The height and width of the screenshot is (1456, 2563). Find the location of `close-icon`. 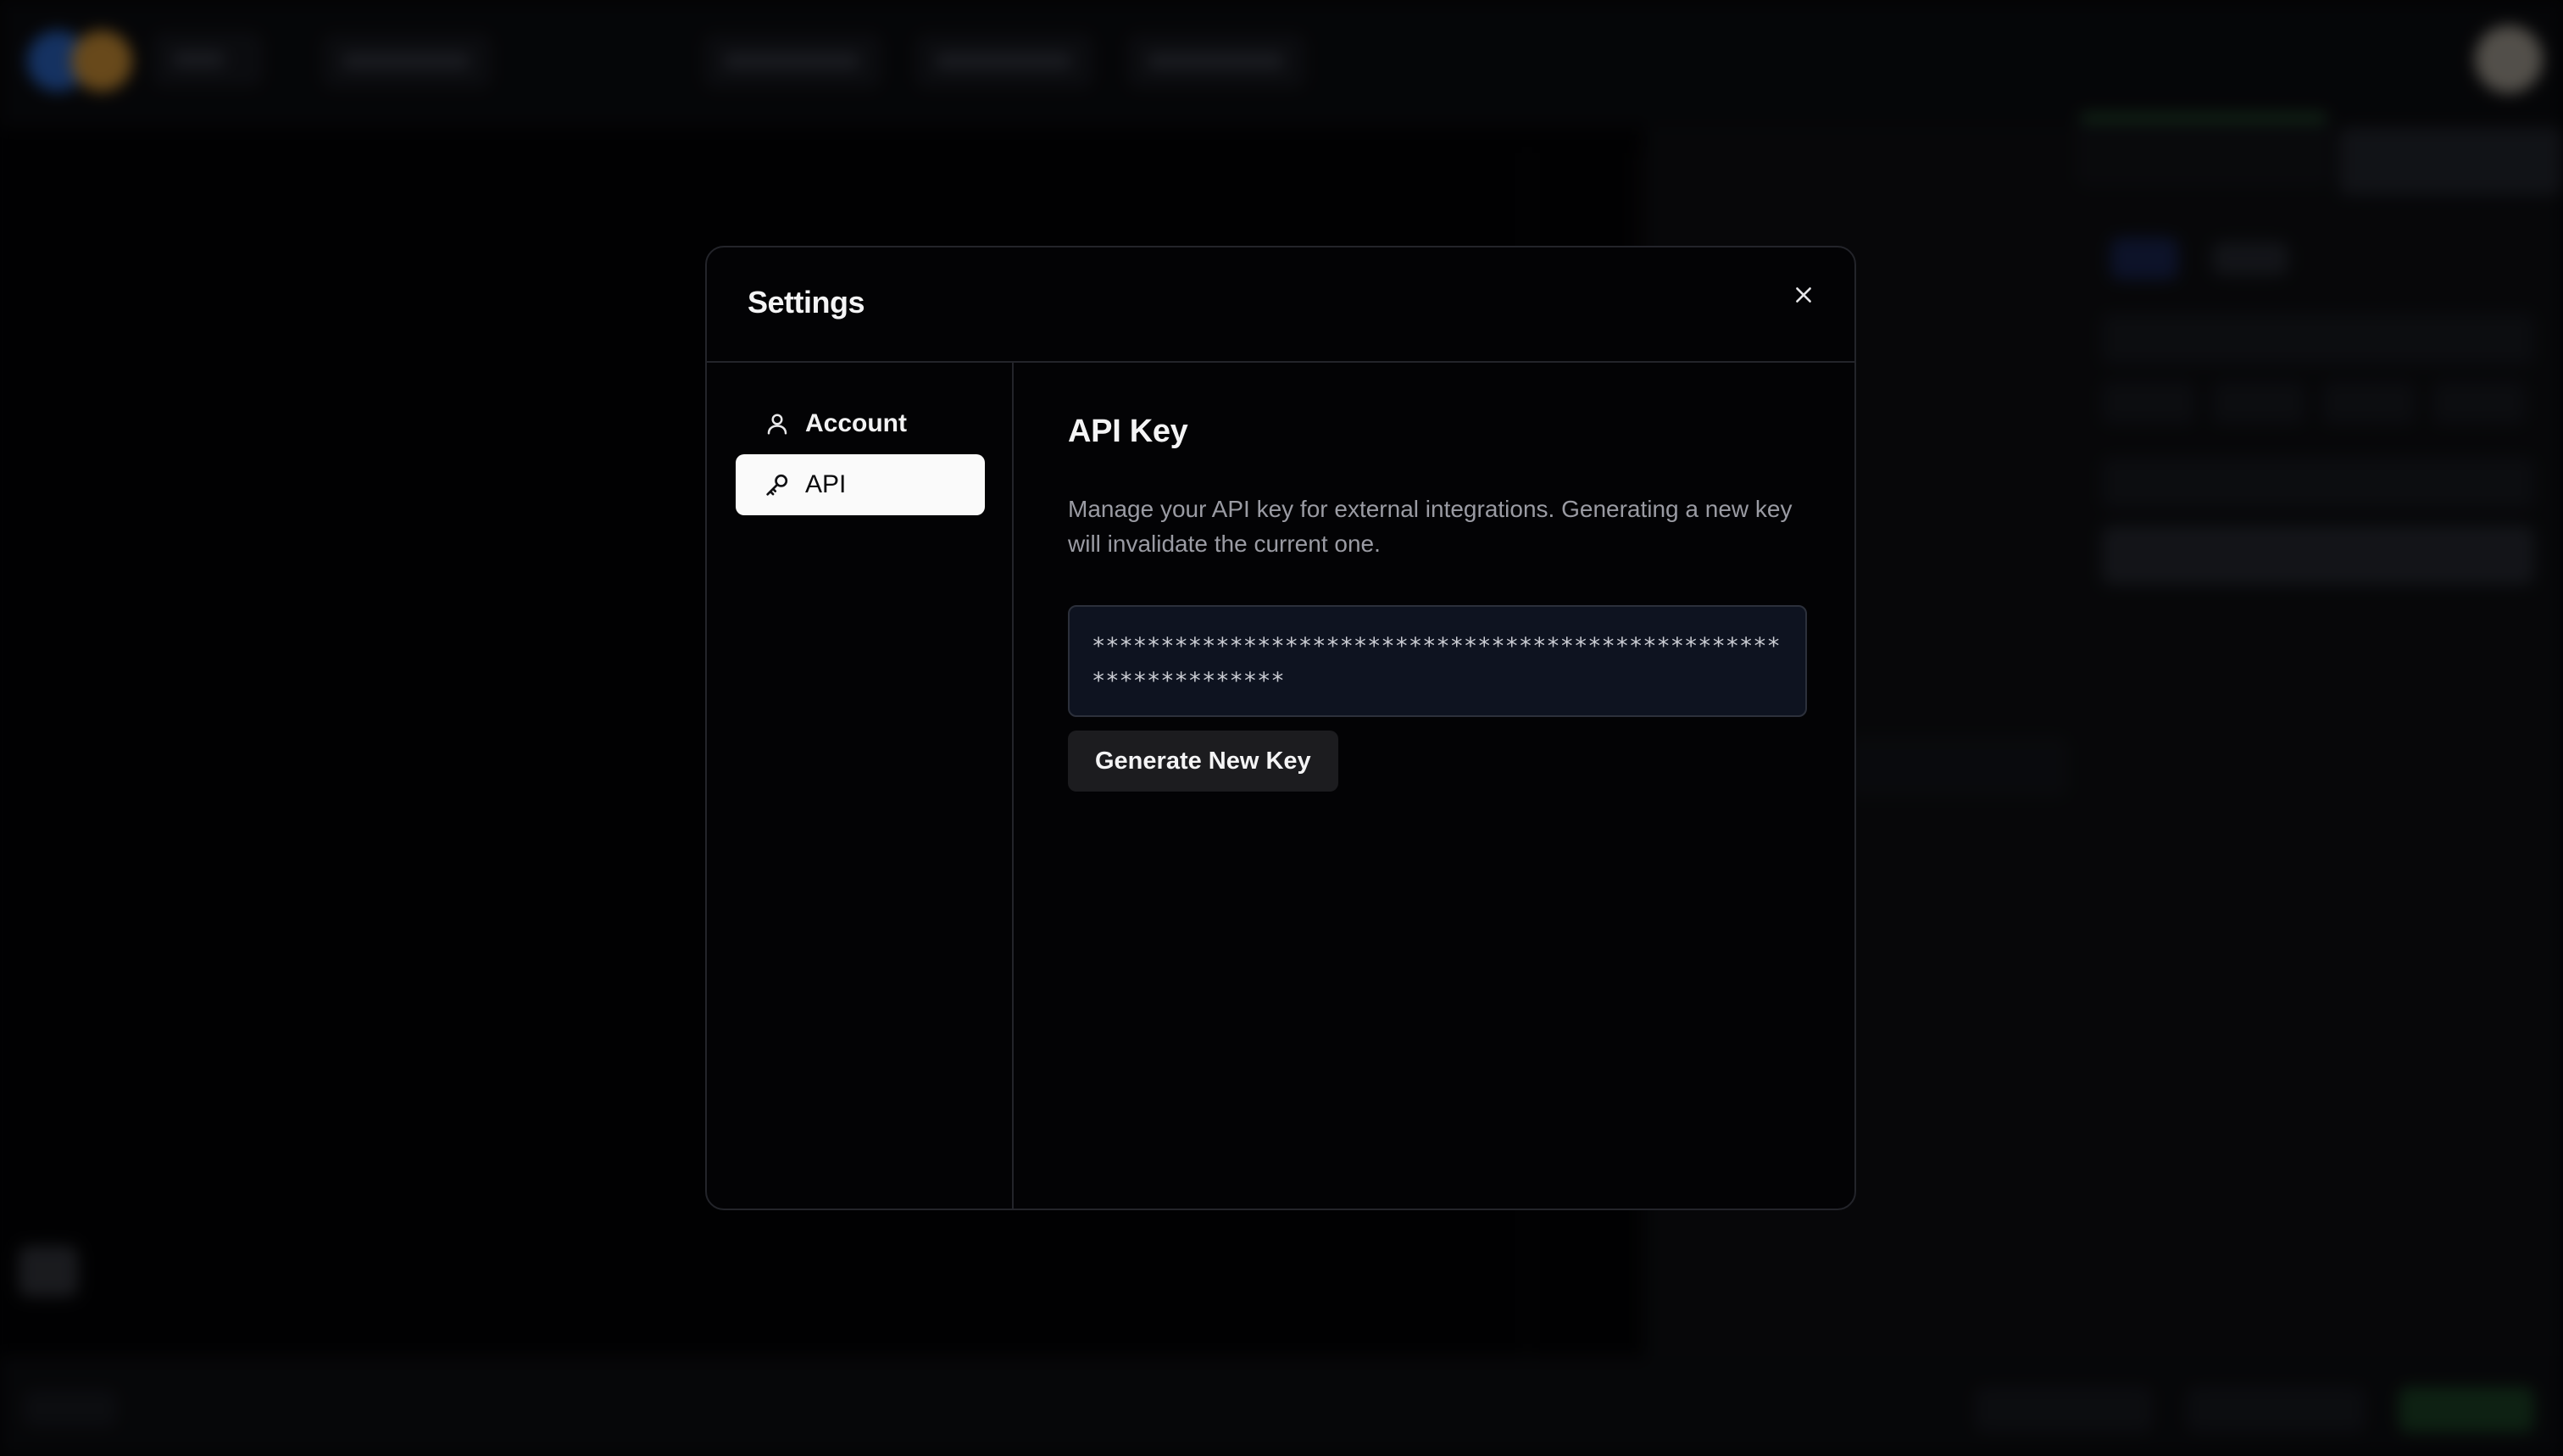

close-icon is located at coordinates (1803, 295).